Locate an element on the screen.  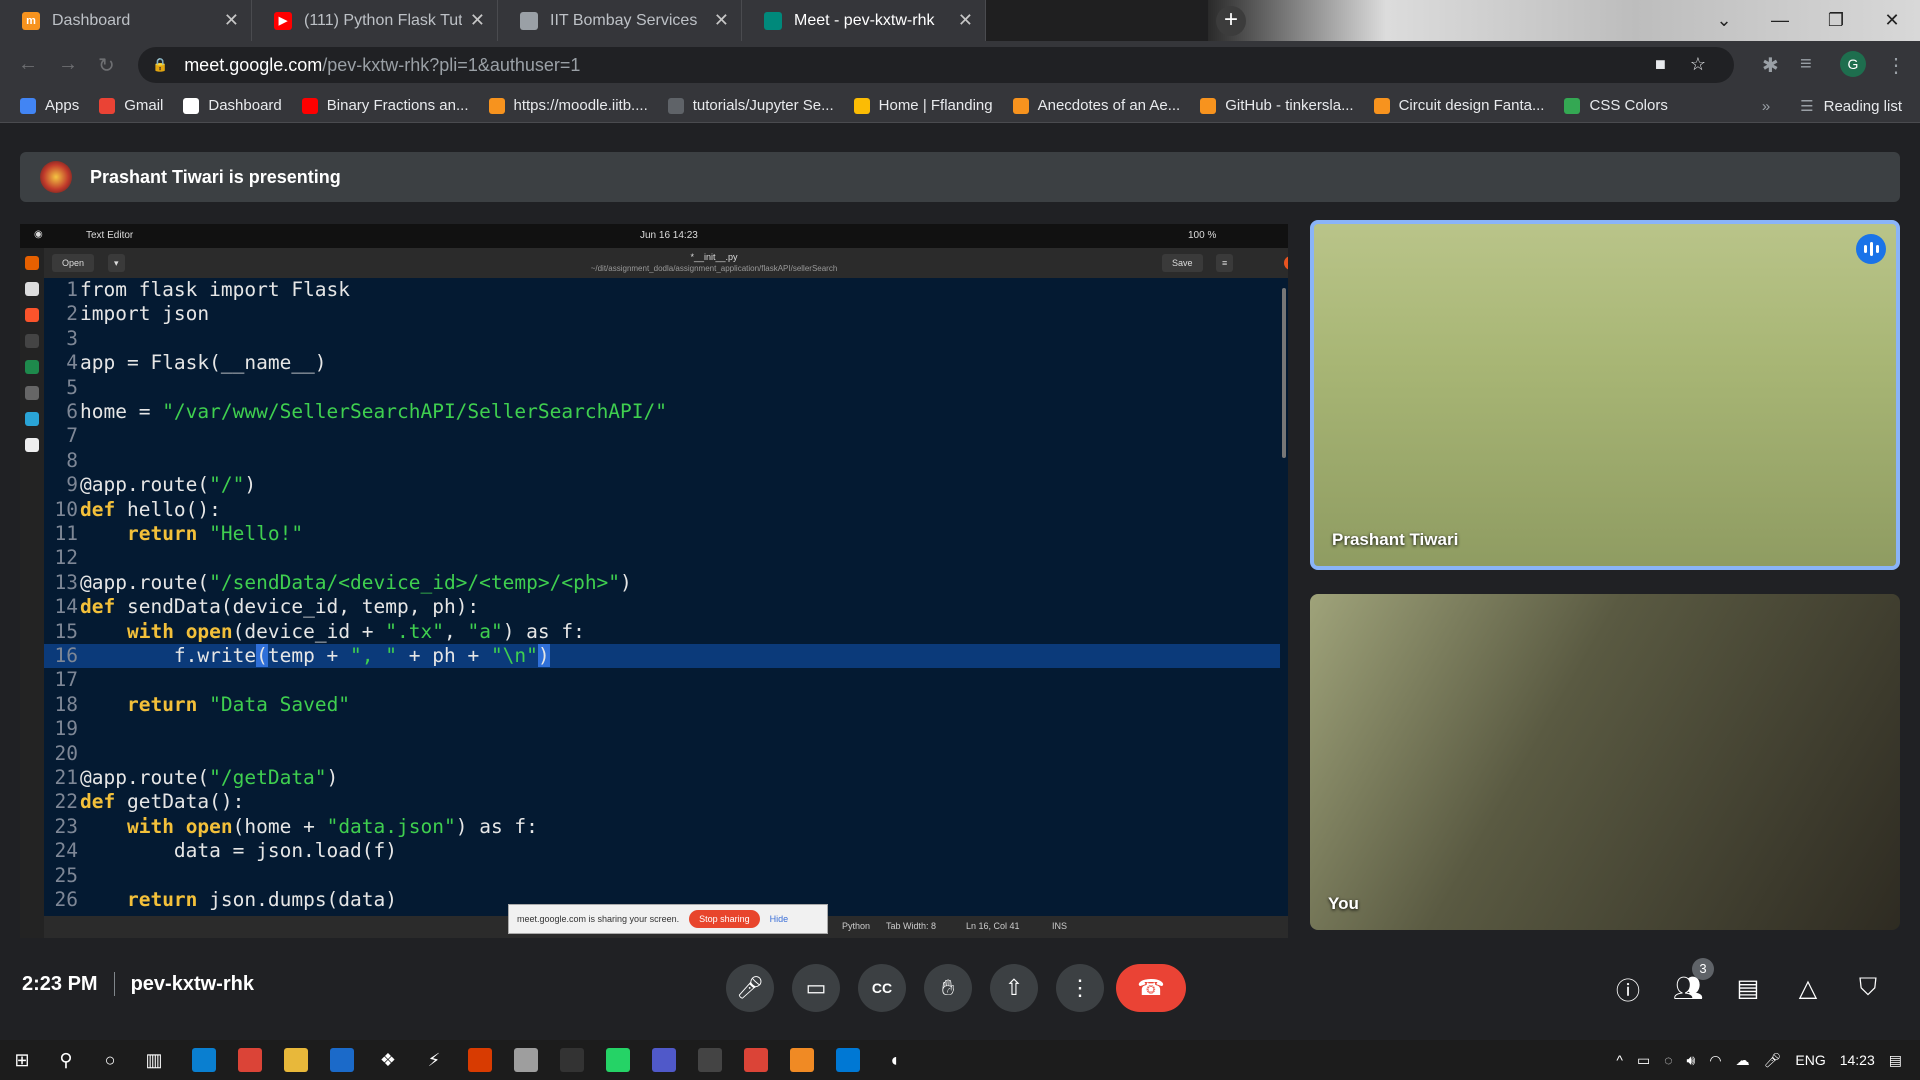
cortana-icon: ○ is located at coordinates (110, 1060).